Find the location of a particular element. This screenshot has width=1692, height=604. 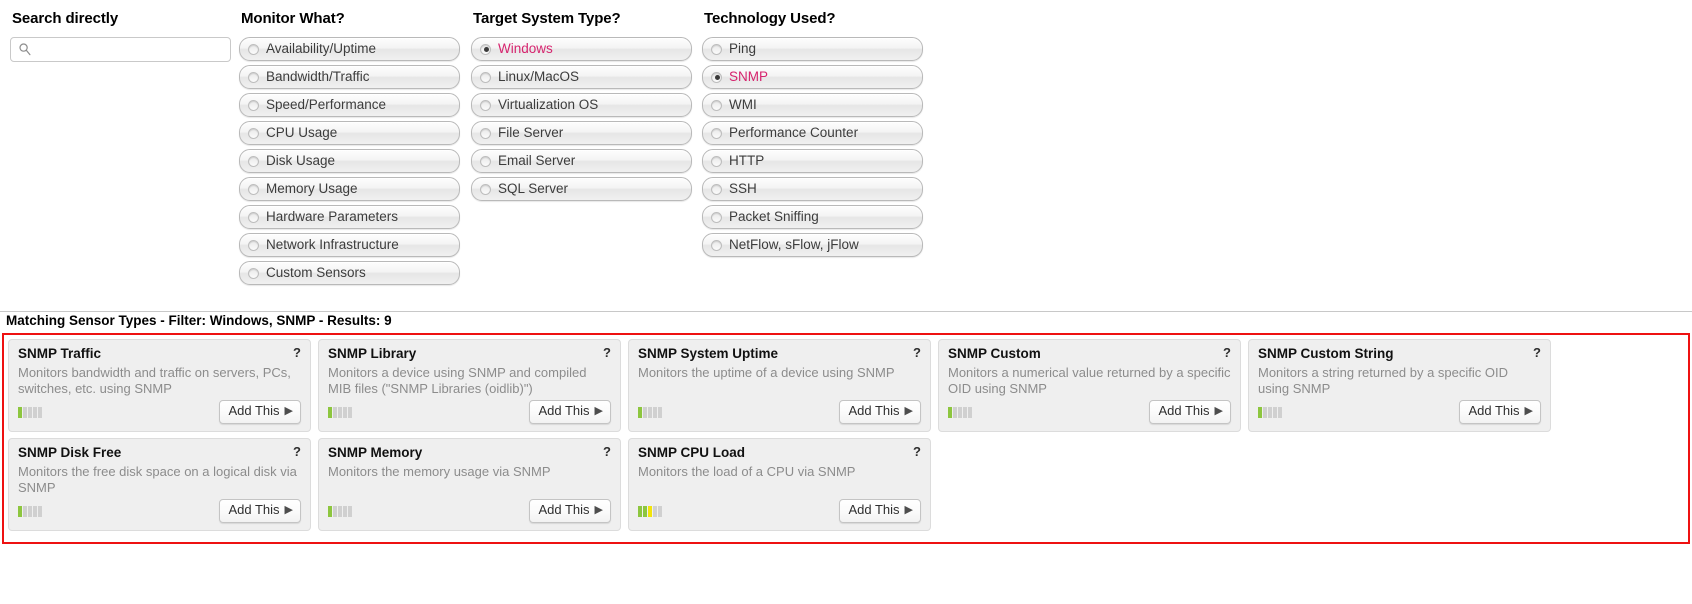

filter-option-email-server: Email Server is located at coordinates (581, 161).